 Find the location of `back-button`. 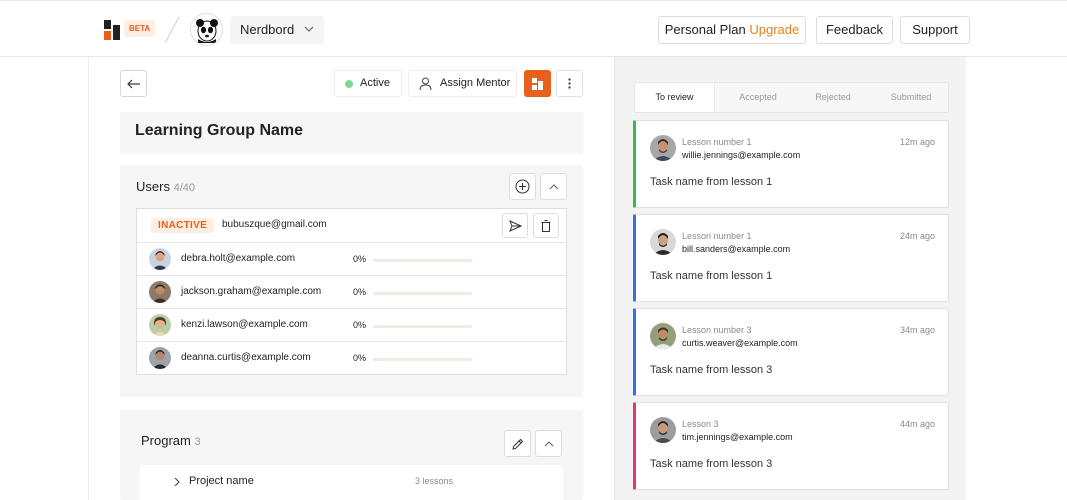

back-button is located at coordinates (133, 83).